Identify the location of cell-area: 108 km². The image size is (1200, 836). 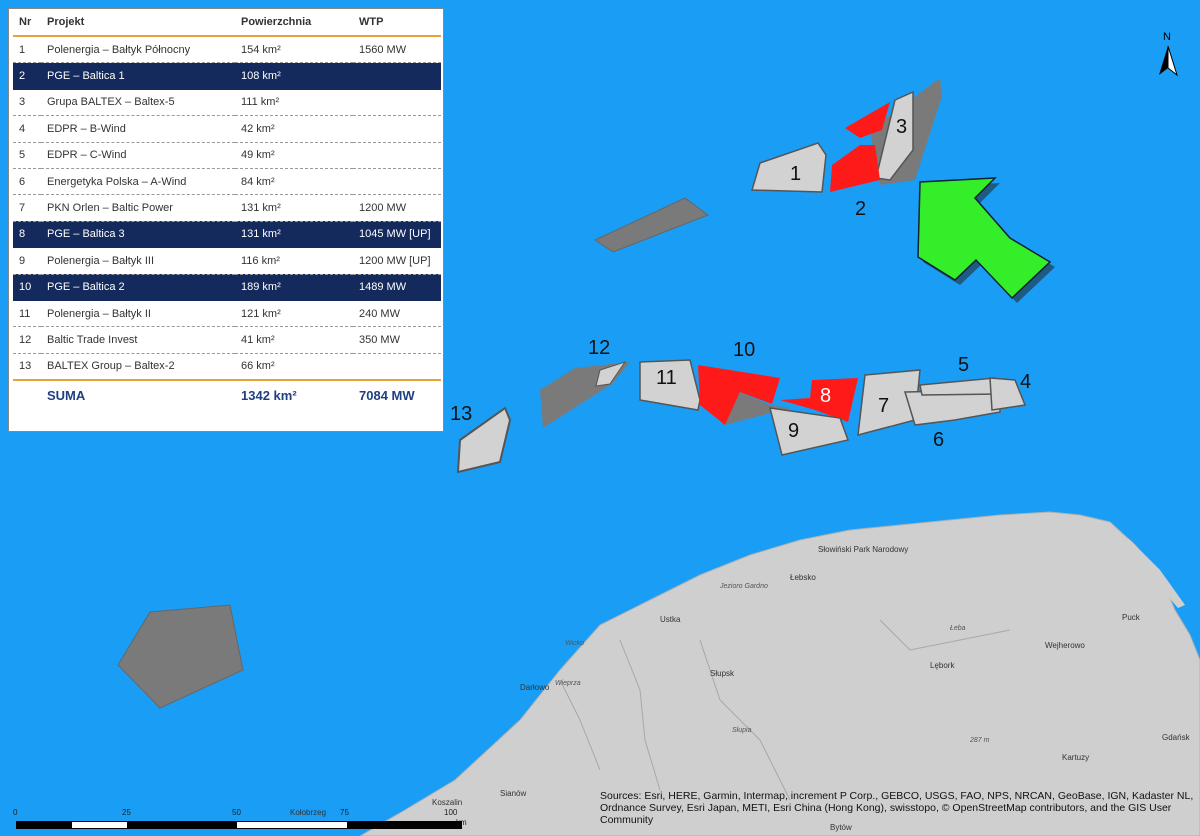
(294, 76).